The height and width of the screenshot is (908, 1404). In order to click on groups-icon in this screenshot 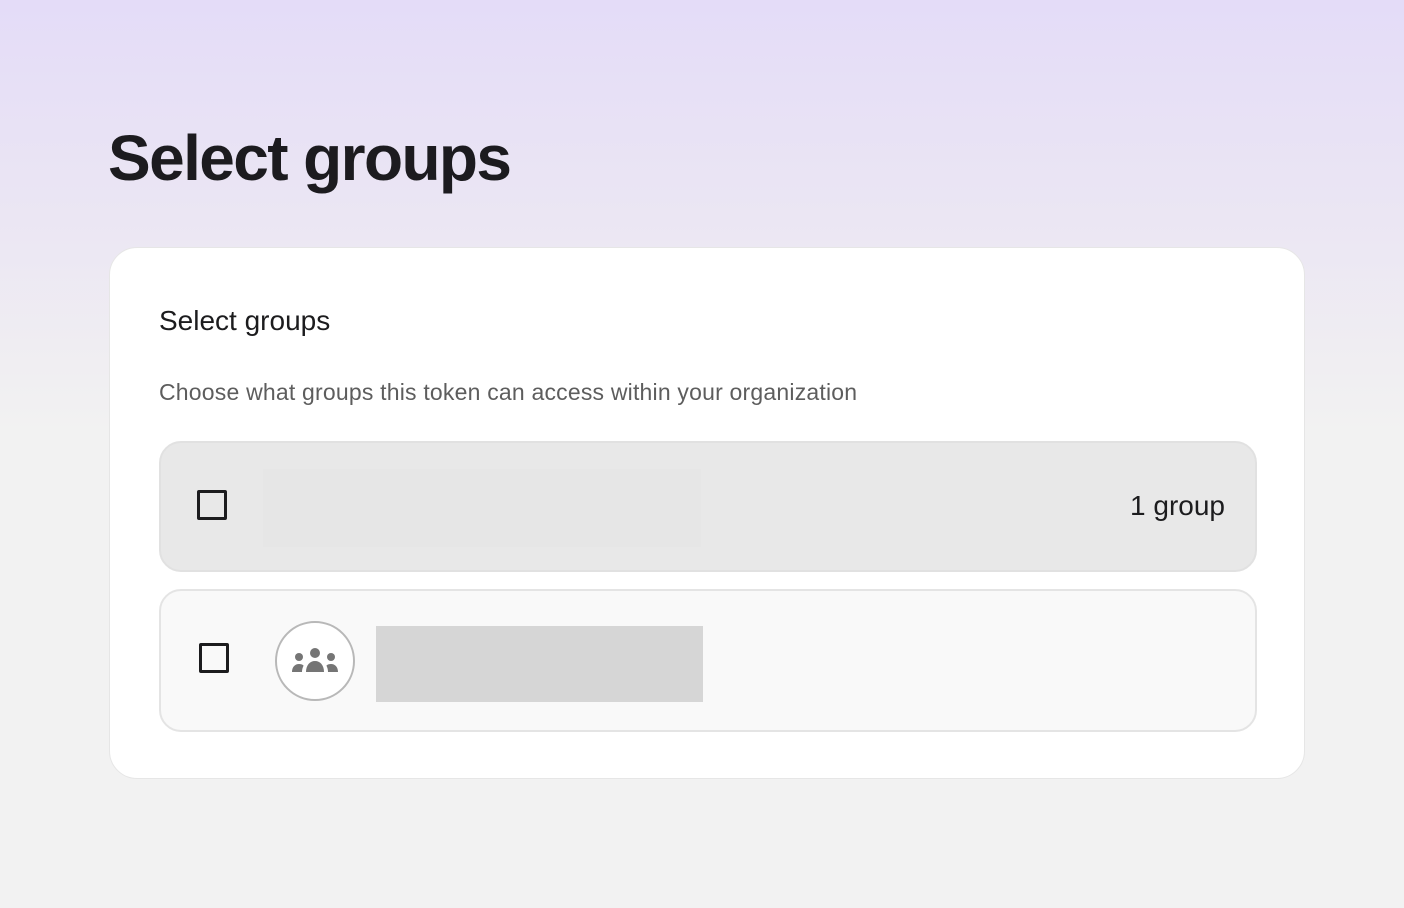, I will do `click(315, 660)`.